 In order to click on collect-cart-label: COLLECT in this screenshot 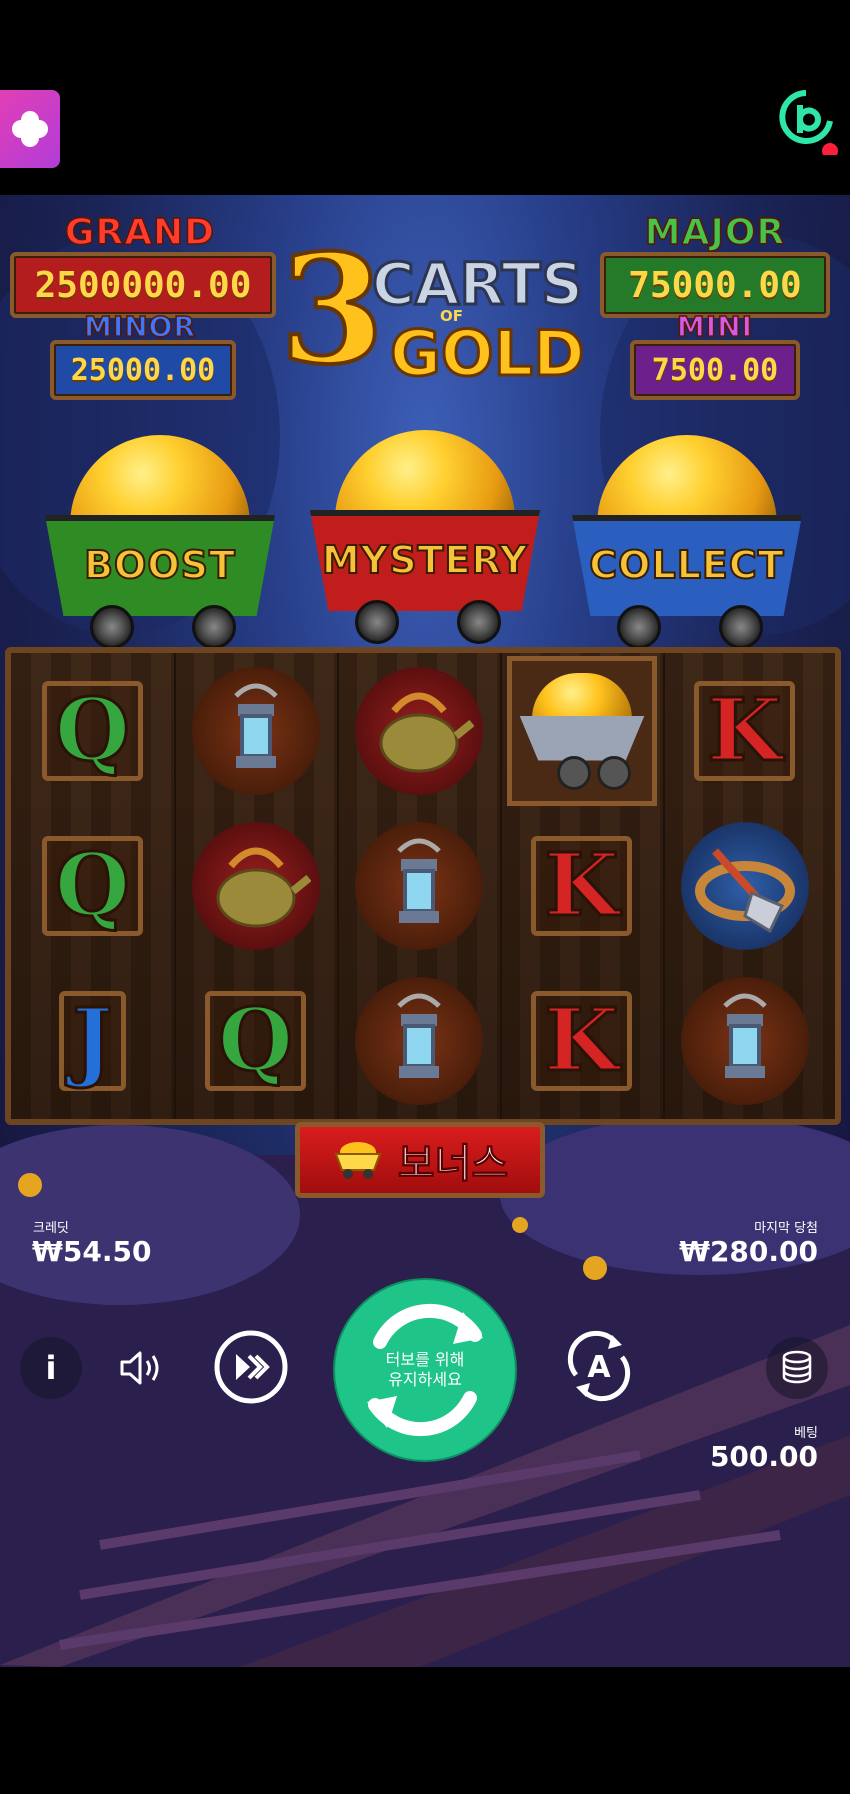, I will do `click(686, 565)`.